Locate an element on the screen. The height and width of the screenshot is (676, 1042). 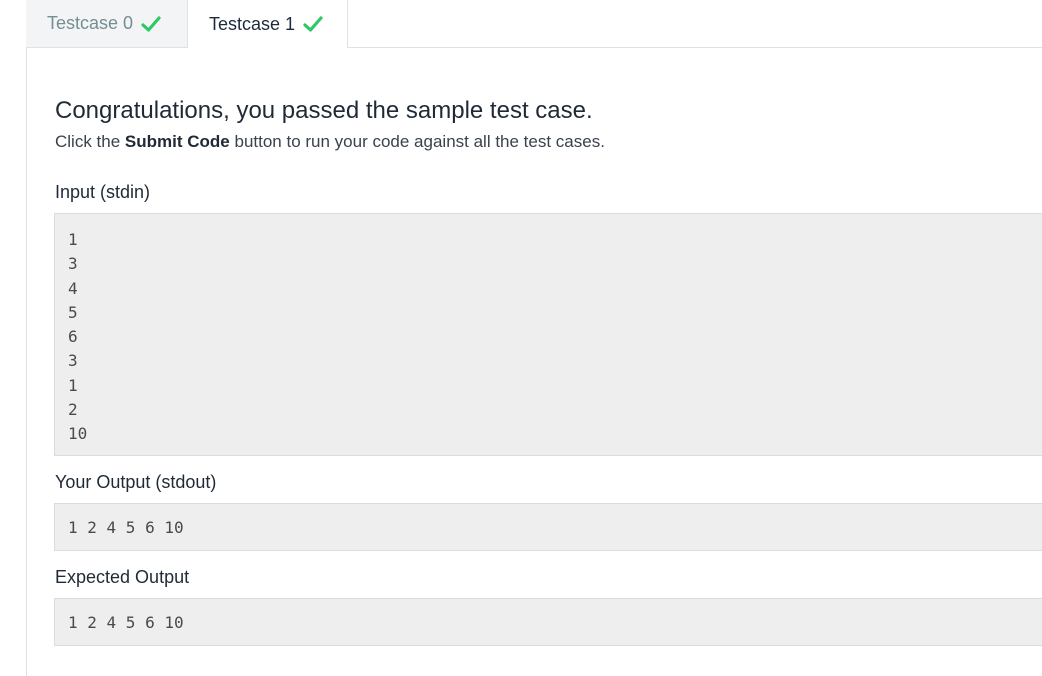
instruction-text: Click the is located at coordinates (90, 141).